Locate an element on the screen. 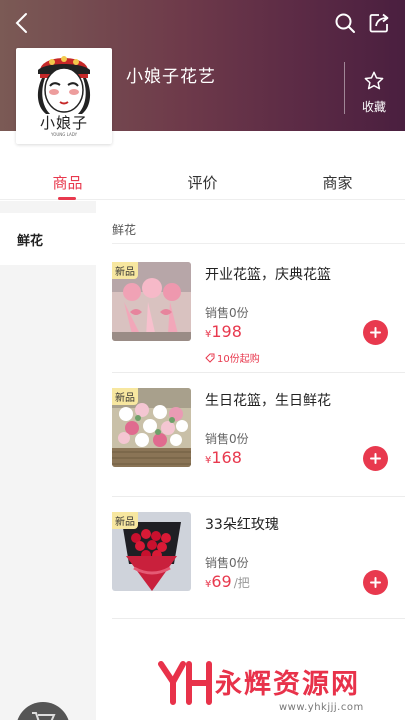 The height and width of the screenshot is (720, 405). watermark-logo-icon is located at coordinates (185, 683).